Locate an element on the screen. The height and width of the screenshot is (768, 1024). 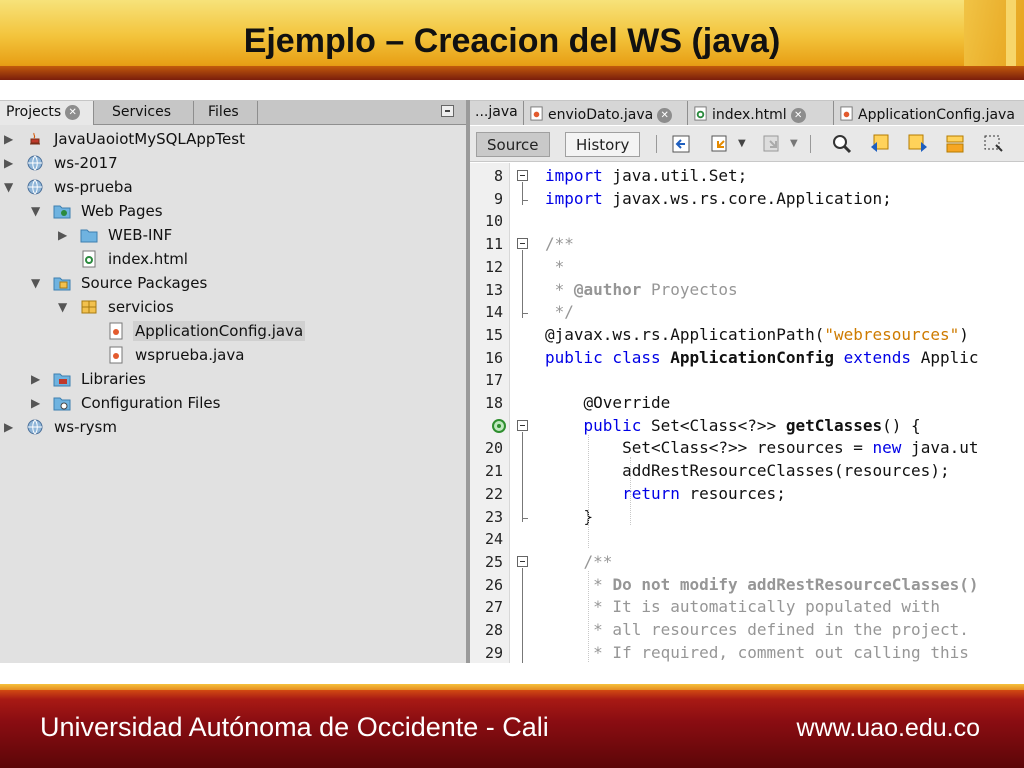
code-line: * all resources defined in the project. is located at coordinates (757, 630).